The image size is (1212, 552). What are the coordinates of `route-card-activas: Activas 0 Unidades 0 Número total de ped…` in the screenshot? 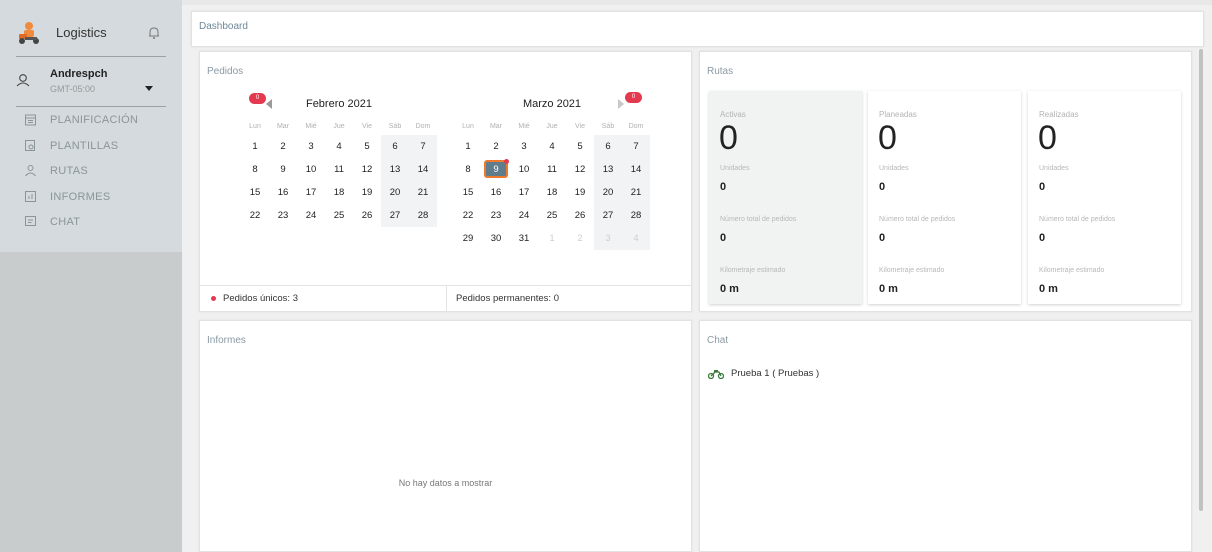 It's located at (785, 197).